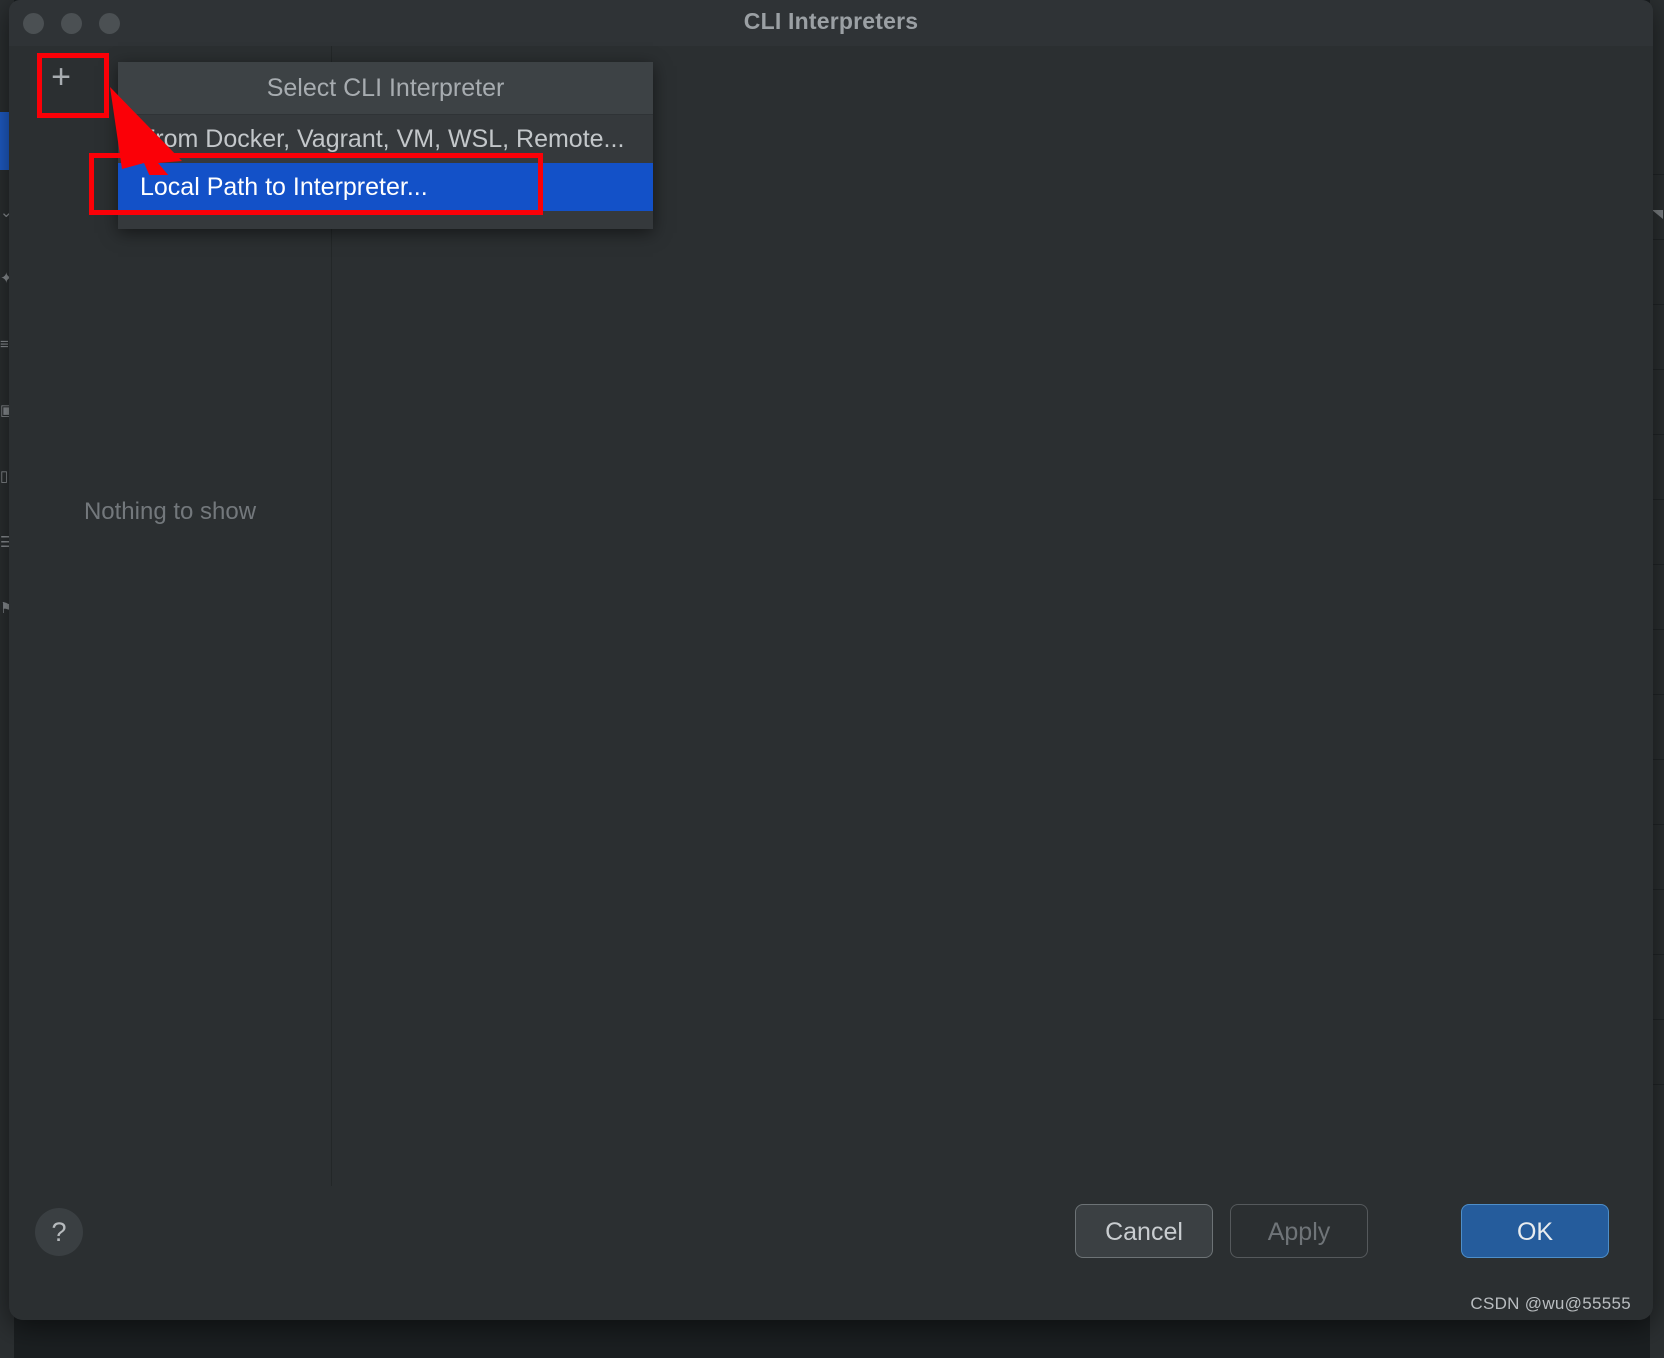 The height and width of the screenshot is (1358, 1664). What do you see at coordinates (831, 1253) in the screenshot?
I see `dialog-footer: ? Cancel Apply OK CSDN @wu@55555` at bounding box center [831, 1253].